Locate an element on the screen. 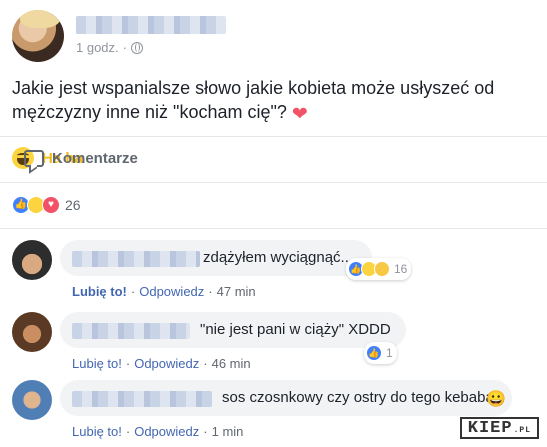  author-name-blurred is located at coordinates (151, 25).